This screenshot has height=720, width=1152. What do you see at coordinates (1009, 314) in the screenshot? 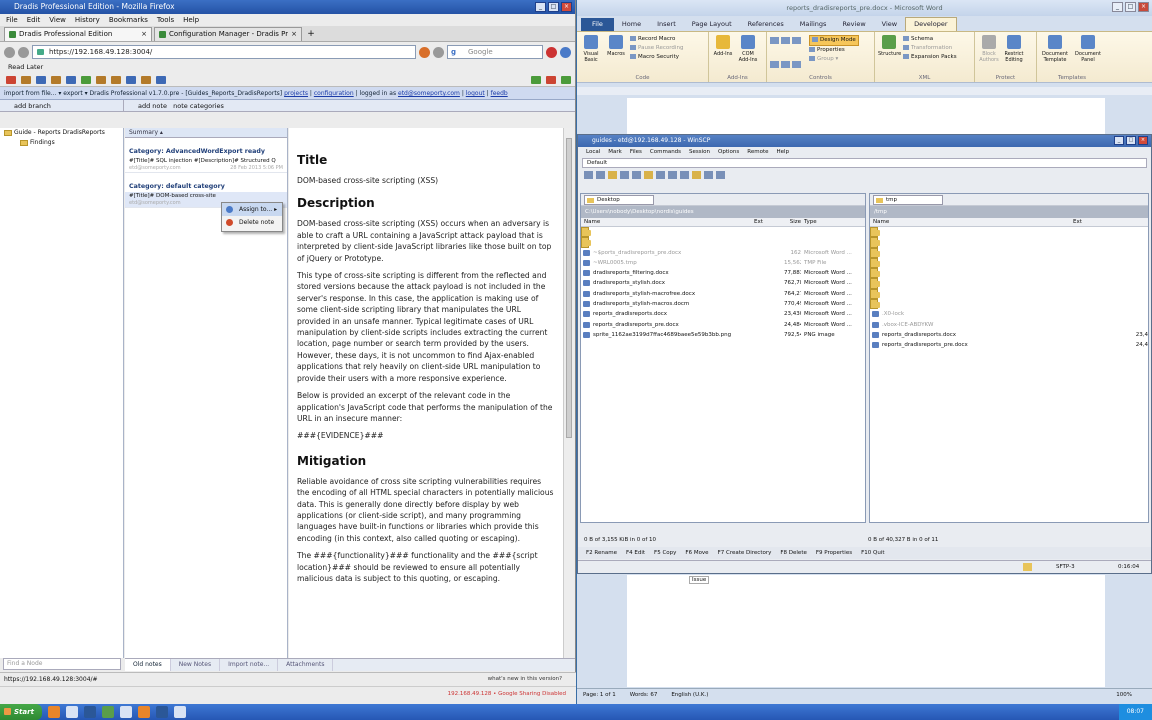
I see `file-row: .X0-lock` at bounding box center [1009, 314].